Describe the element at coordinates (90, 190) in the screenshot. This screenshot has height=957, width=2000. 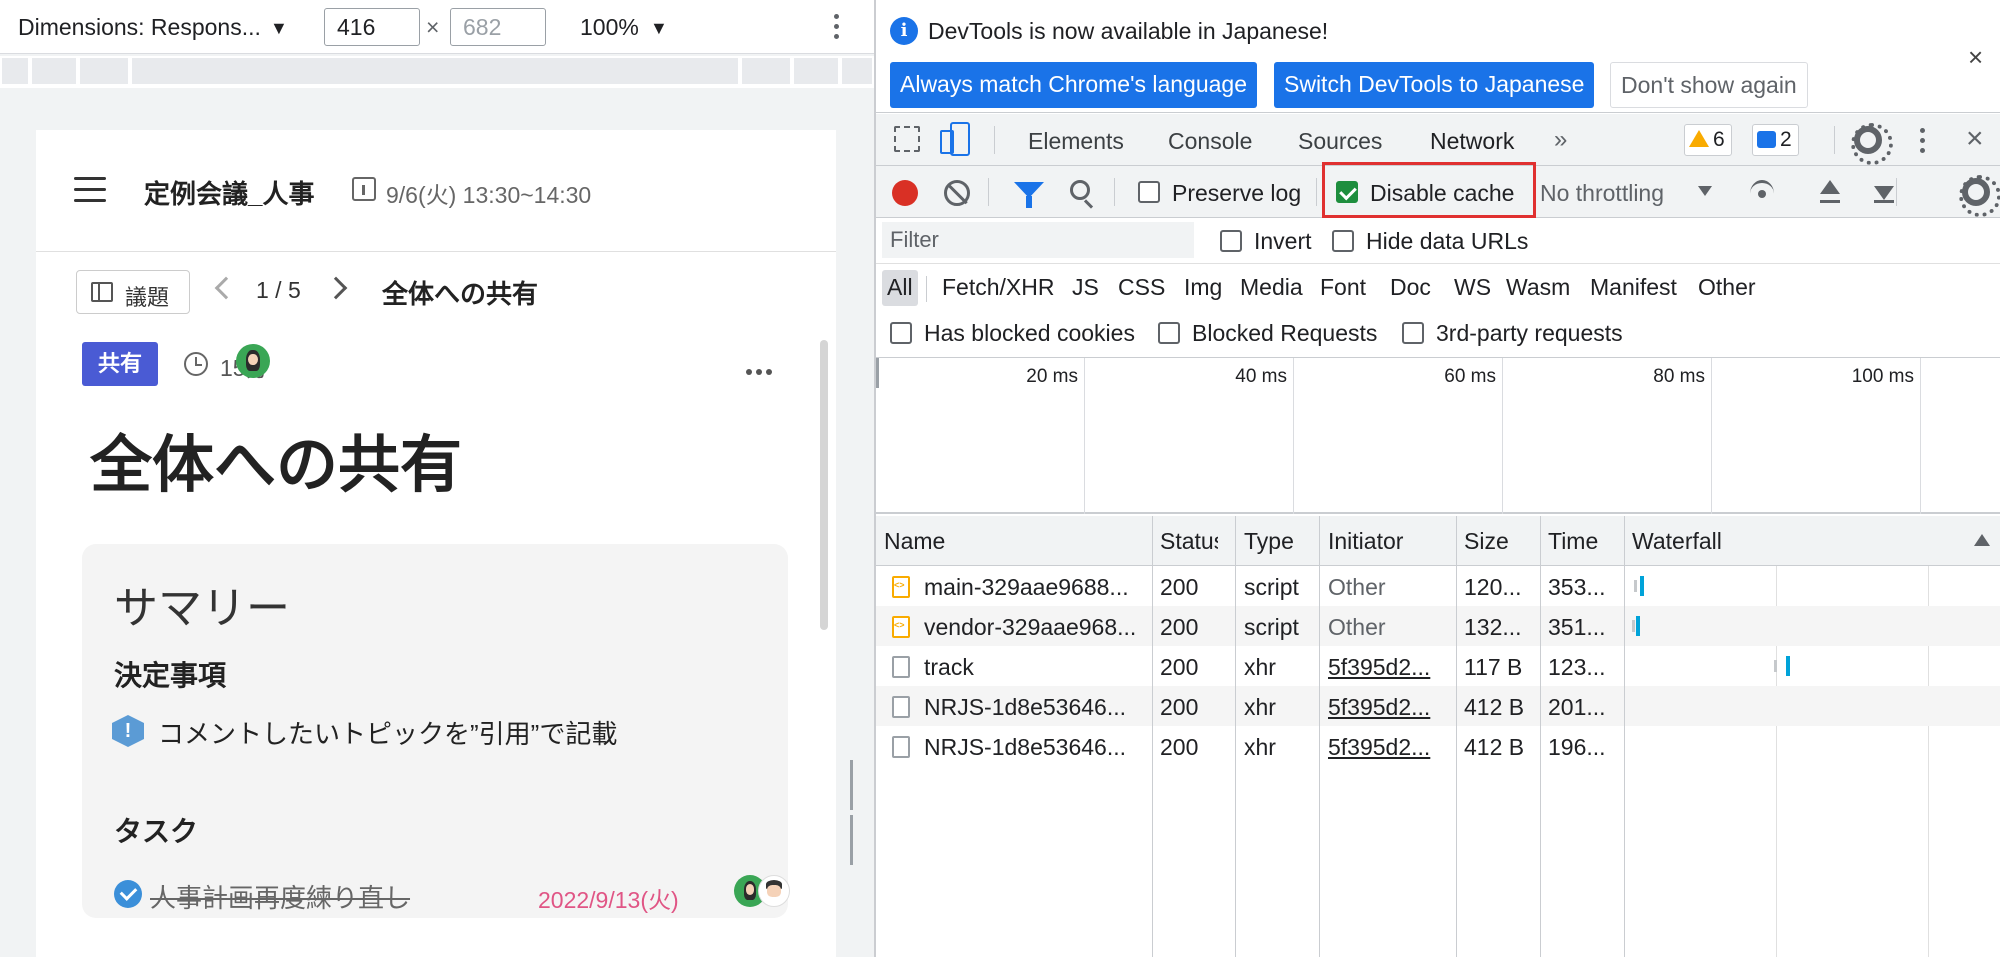
I see `hamburger-icon` at that location.